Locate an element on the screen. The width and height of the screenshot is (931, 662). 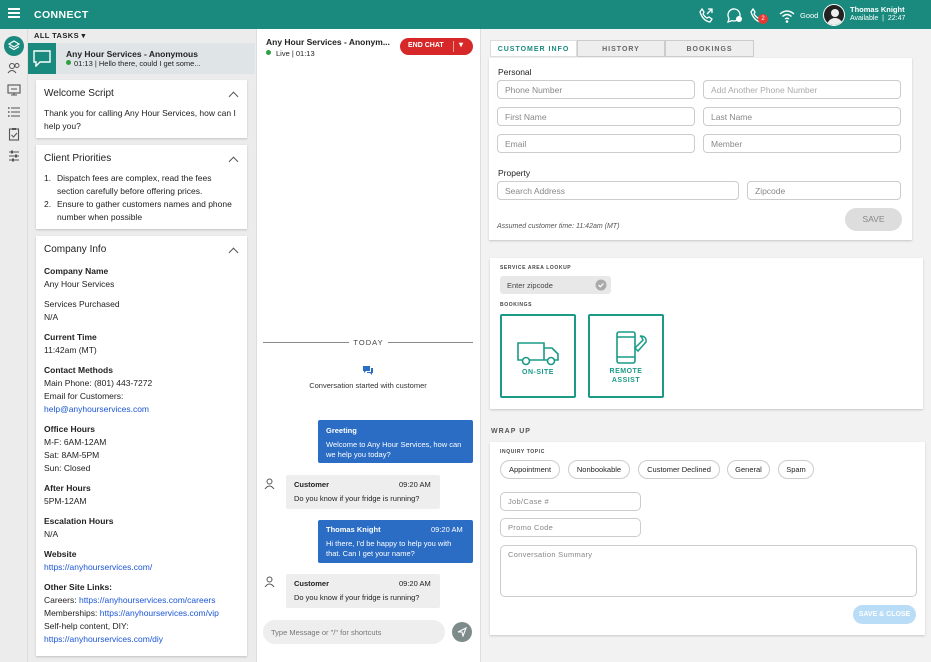
topic-chip-appointment: Appointment is located at coordinates (530, 469).